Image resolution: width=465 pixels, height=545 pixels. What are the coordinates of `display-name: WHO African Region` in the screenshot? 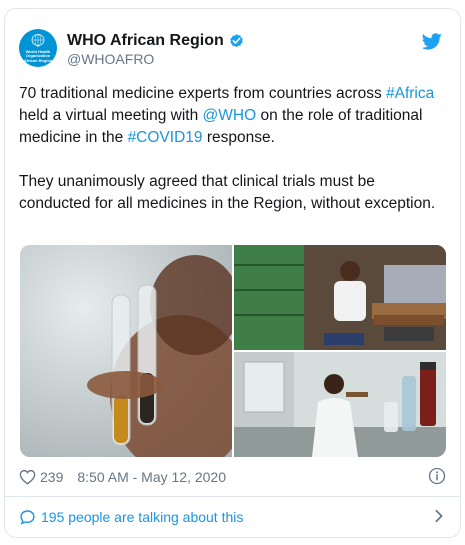 It's located at (145, 40).